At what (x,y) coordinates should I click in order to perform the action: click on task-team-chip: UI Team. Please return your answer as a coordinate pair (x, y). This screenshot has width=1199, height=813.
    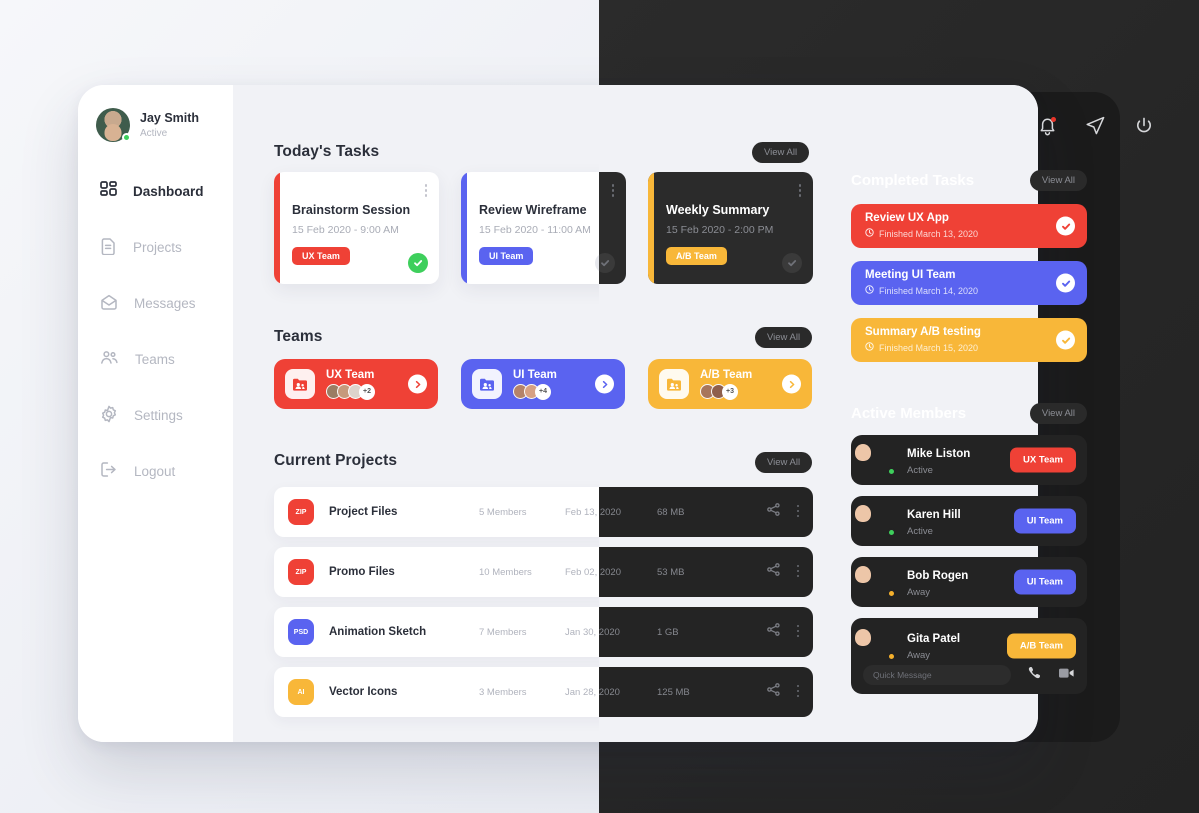
    Looking at the image, I should click on (506, 256).